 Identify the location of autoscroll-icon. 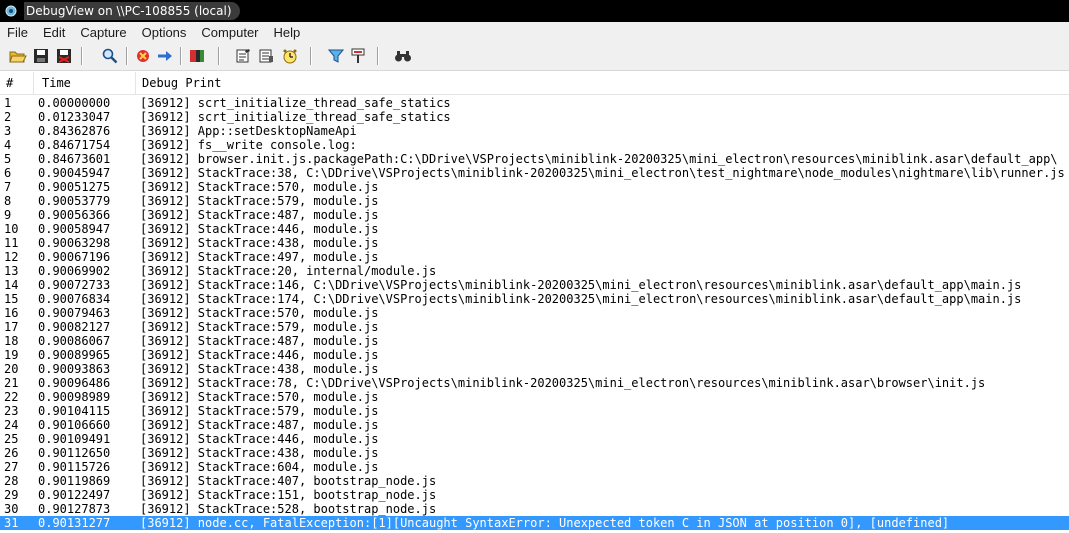
(165, 56).